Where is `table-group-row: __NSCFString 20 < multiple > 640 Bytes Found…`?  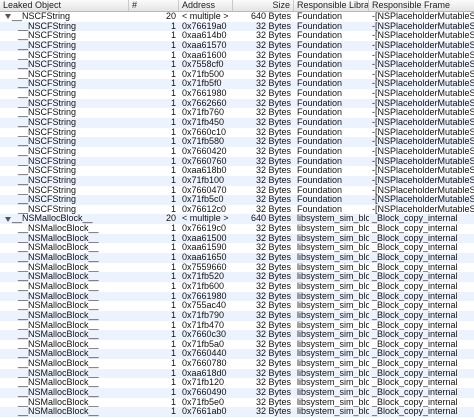 table-group-row: __NSCFString 20 < multiple > 640 Bytes Found… is located at coordinates (237, 17).